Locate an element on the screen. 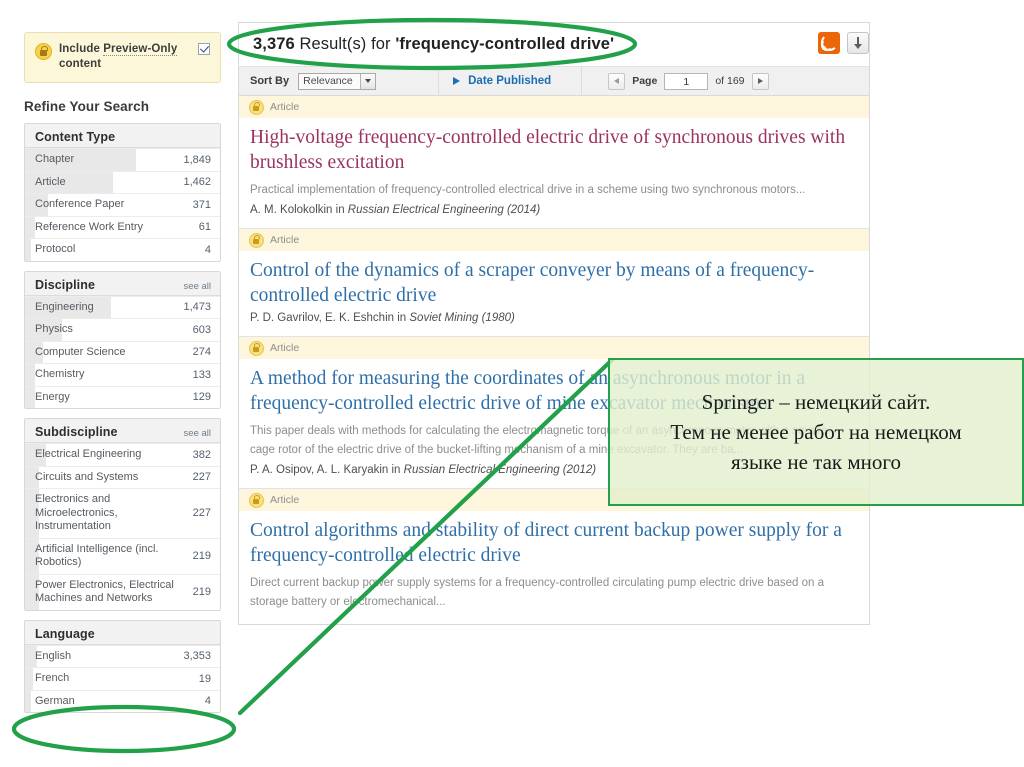 The height and width of the screenshot is (767, 1024). facet-row-label: Reference Work Entry is located at coordinates (89, 226).